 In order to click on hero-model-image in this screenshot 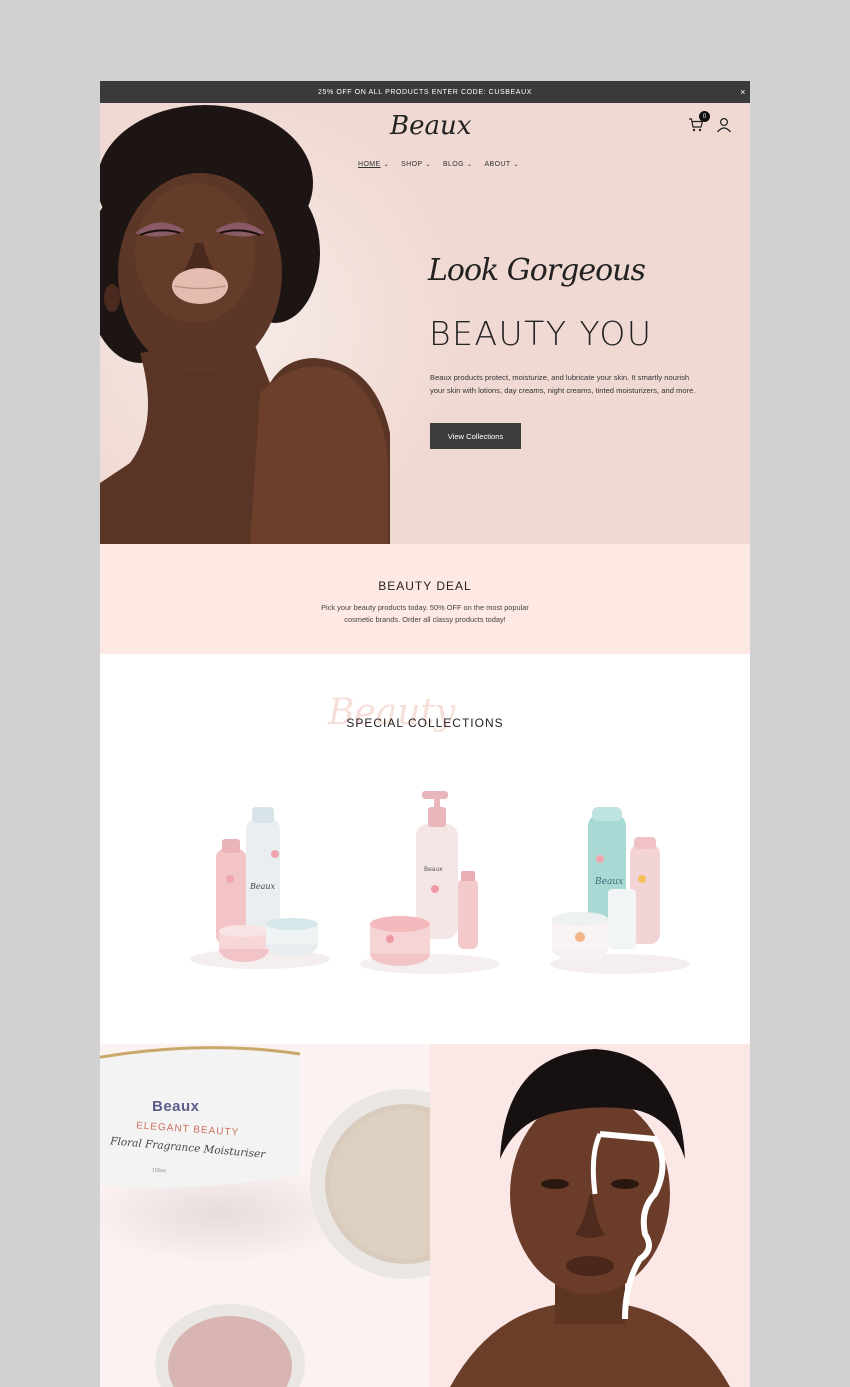, I will do `click(245, 324)`.